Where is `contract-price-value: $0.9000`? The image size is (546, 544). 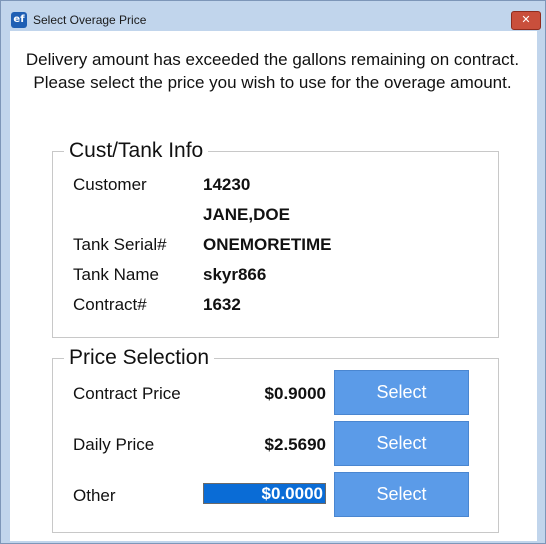 contract-price-value: $0.9000 is located at coordinates (295, 393).